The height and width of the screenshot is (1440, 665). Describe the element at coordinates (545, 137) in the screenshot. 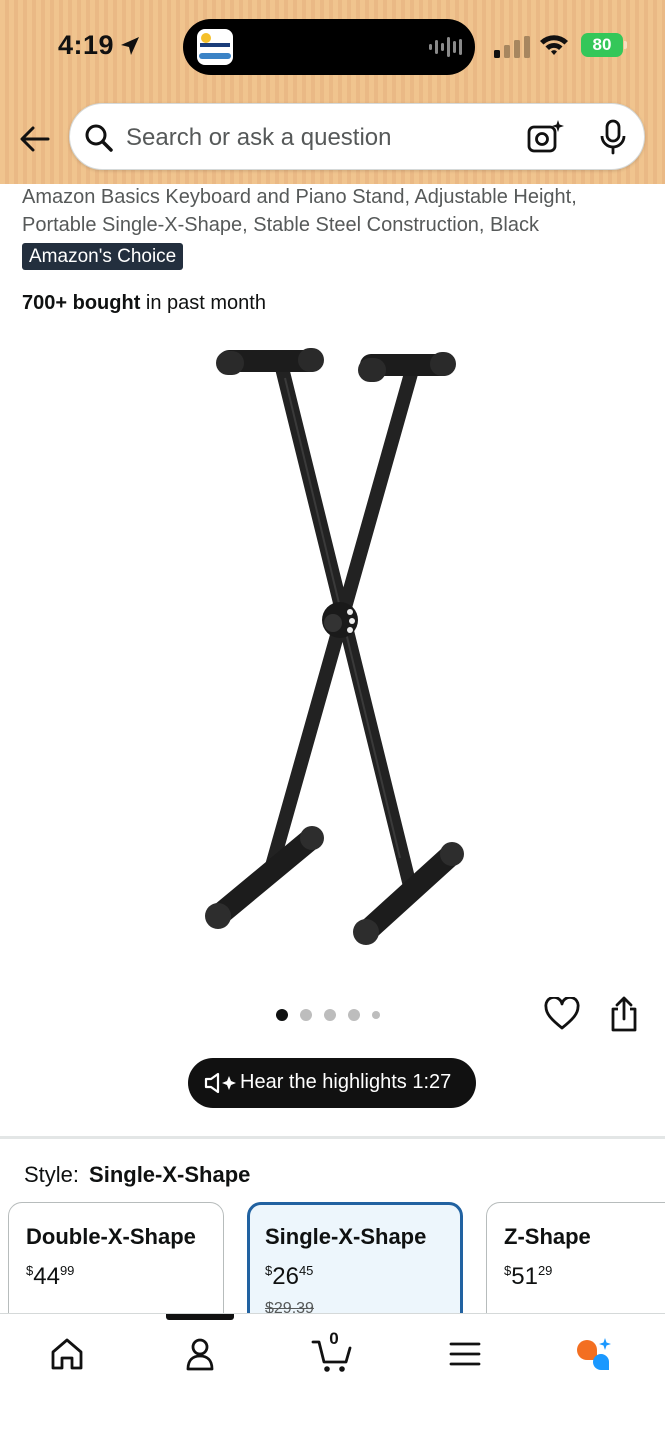

I see `camera-search-icon` at that location.